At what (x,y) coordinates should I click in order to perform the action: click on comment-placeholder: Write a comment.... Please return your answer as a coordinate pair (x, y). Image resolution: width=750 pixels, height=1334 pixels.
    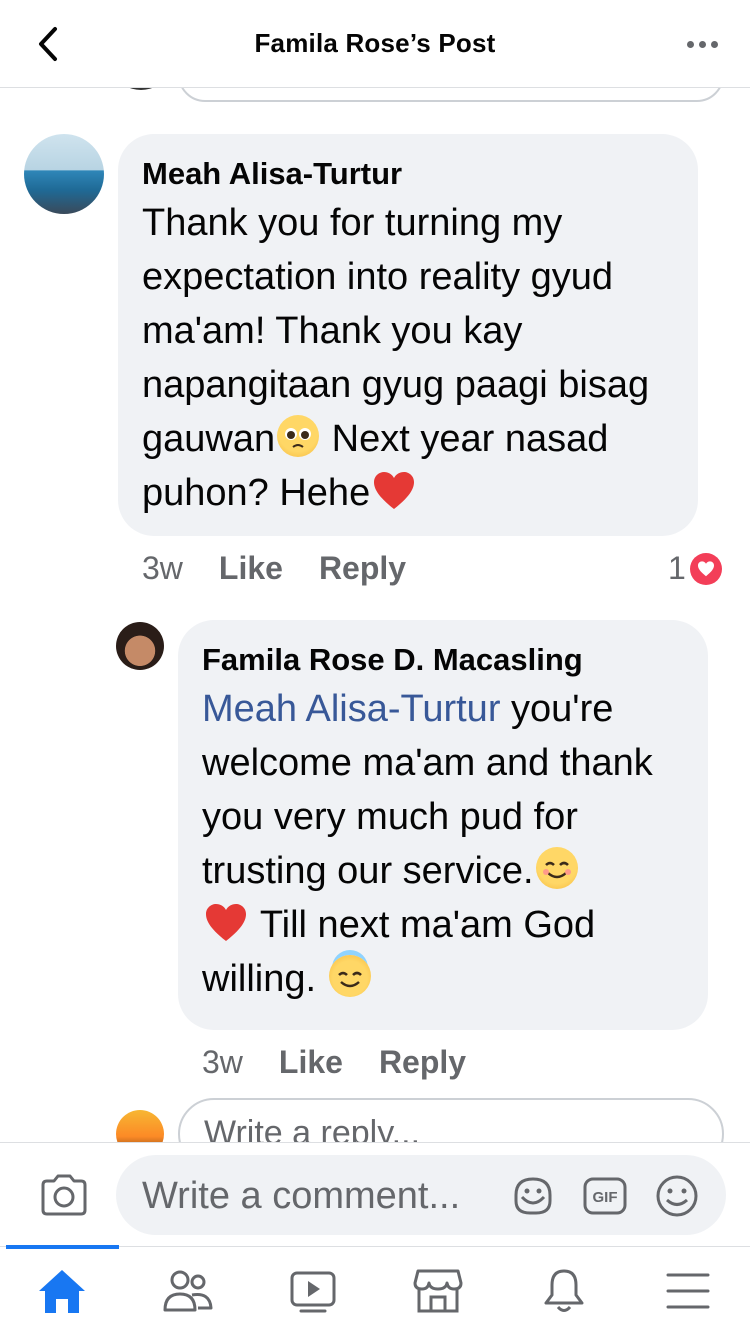
    Looking at the image, I should click on (301, 1196).